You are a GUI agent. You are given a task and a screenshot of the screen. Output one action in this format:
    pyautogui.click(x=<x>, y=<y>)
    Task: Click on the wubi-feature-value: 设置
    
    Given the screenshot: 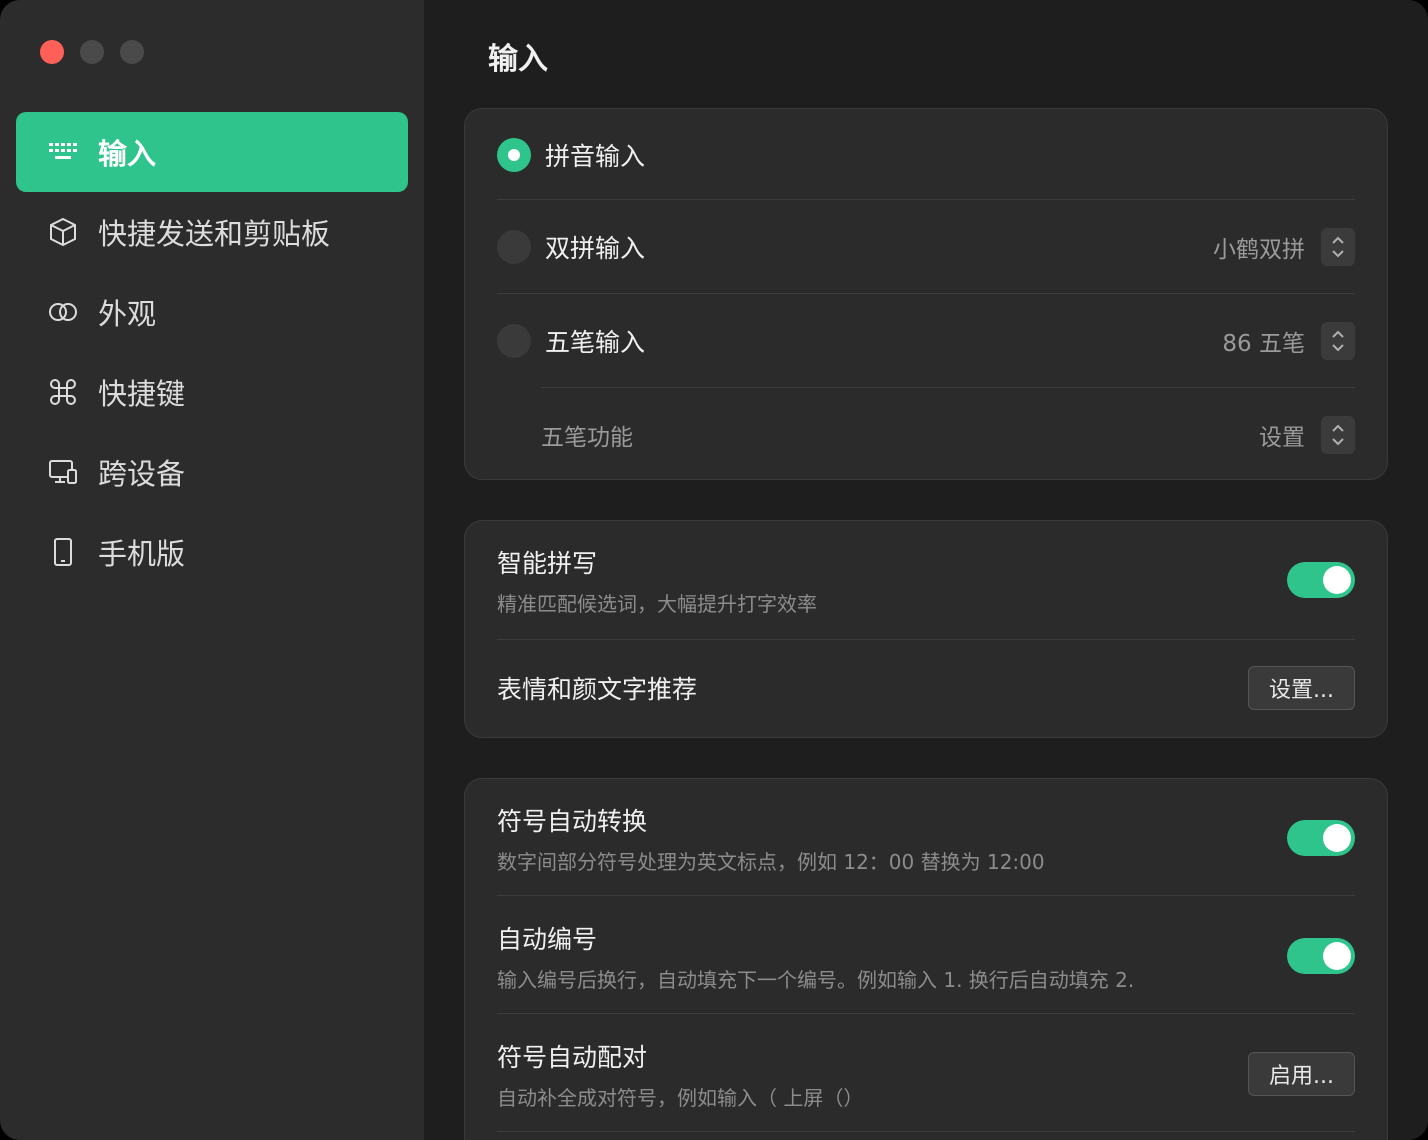 What is the action you would take?
    pyautogui.click(x=1282, y=435)
    